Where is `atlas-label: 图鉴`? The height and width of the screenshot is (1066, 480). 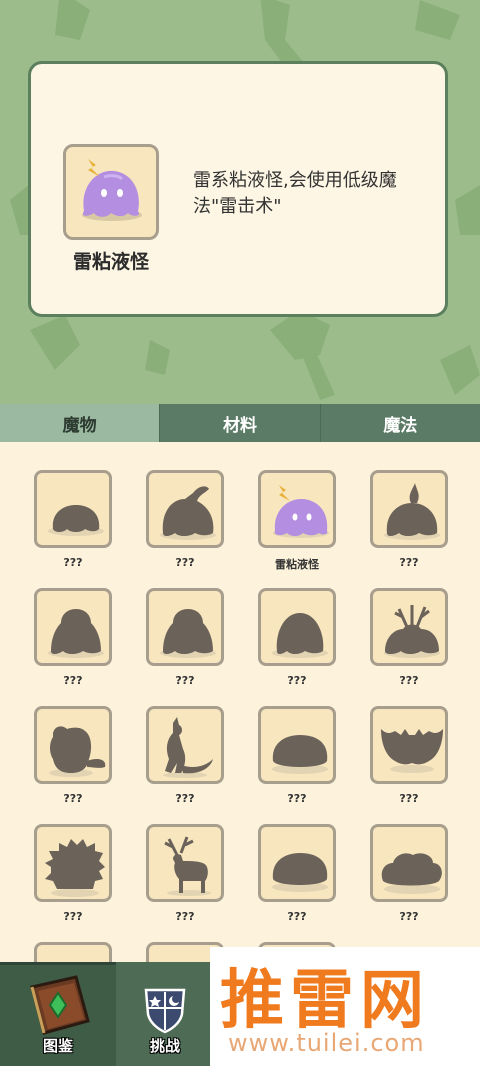 atlas-label: 图鉴 is located at coordinates (57, 1046).